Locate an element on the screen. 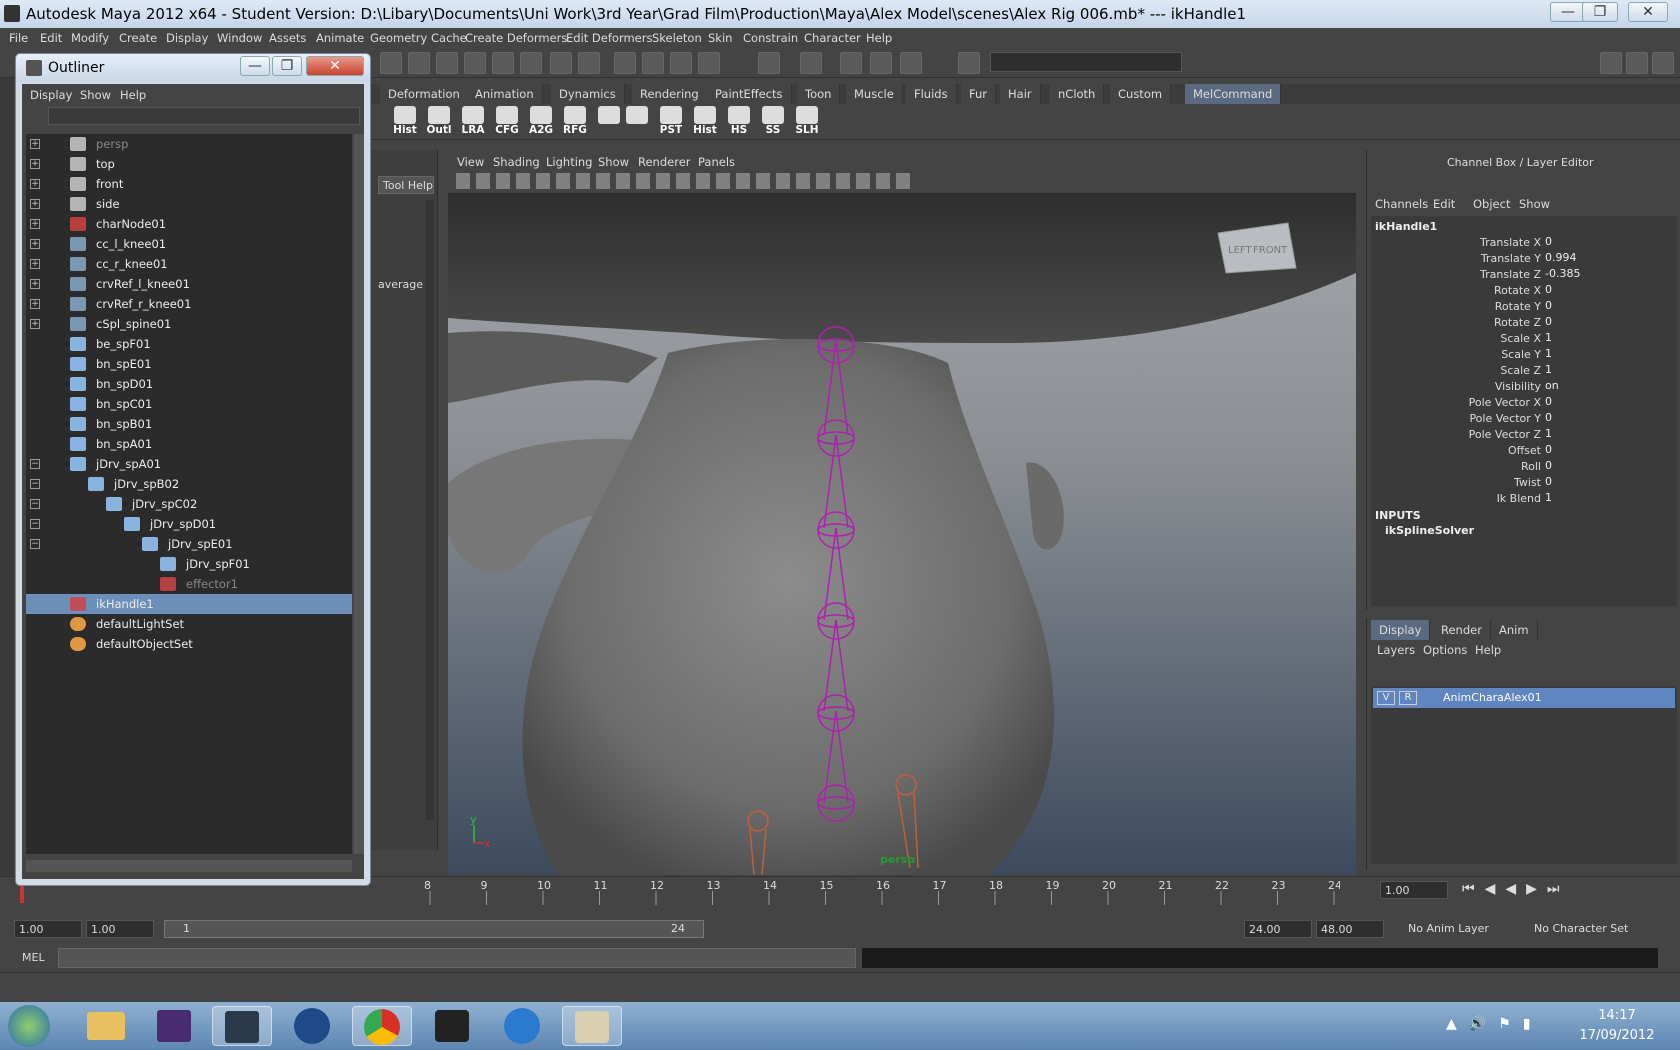 This screenshot has height=1050, width=1680. paint-taskbar-icon is located at coordinates (592, 1026).